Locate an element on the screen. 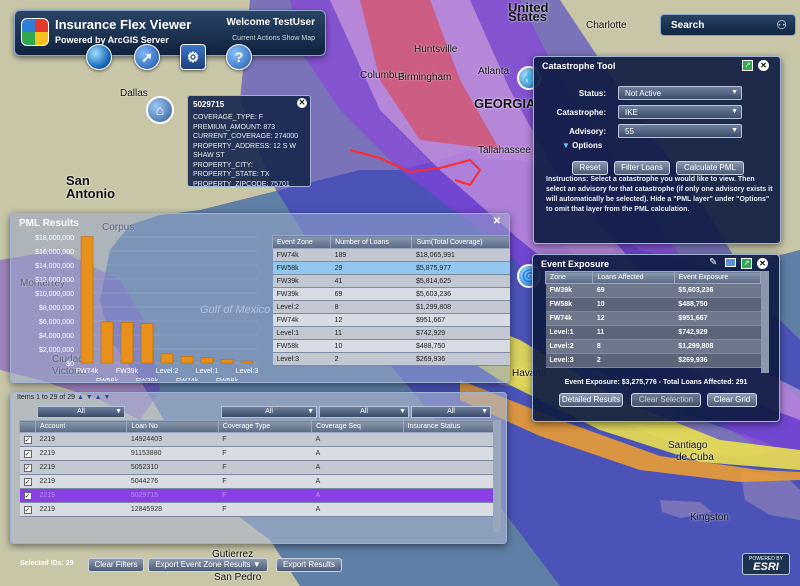  pager-icon: ▲ ▼ ▲ ▼ is located at coordinates (94, 397).